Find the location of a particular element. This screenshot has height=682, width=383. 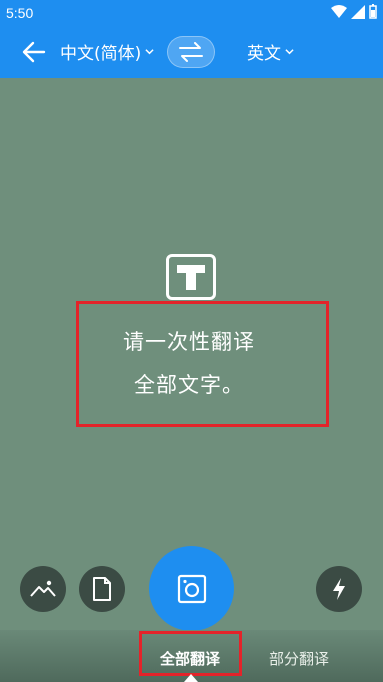

mode-translate-partial: 部分翻译 is located at coordinates (299, 658).